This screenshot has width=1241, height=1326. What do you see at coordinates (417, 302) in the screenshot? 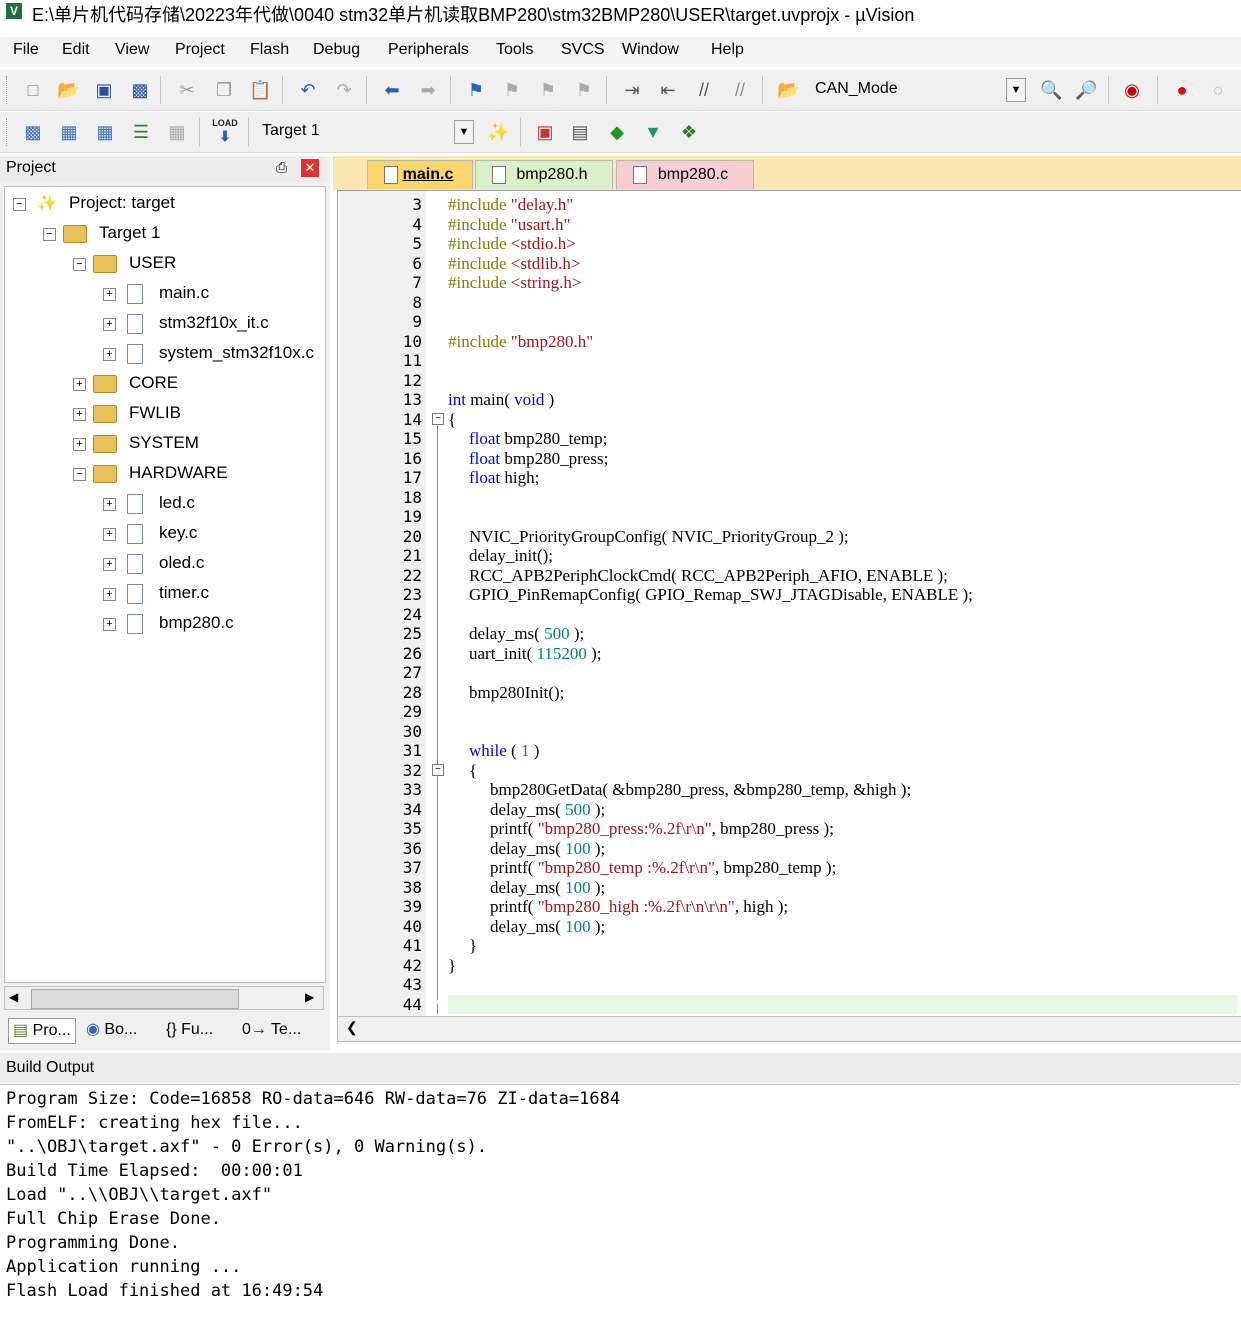
I see `line-number: 8` at bounding box center [417, 302].